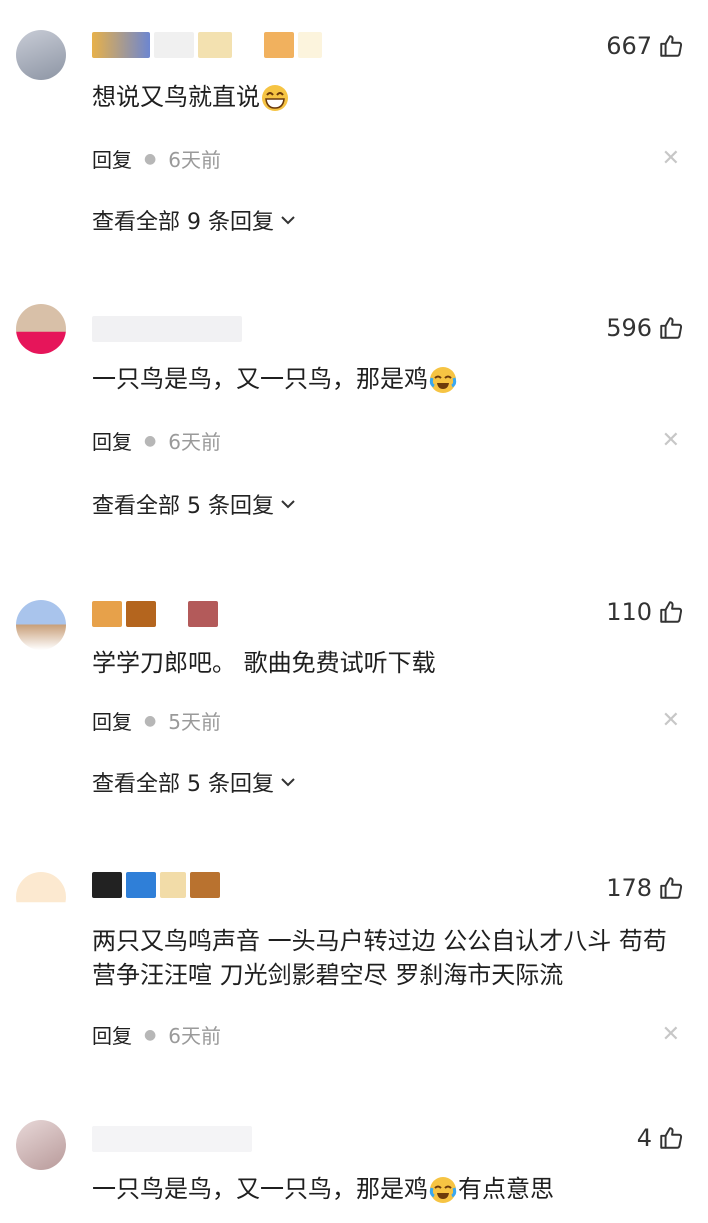  What do you see at coordinates (264, 663) in the screenshot?
I see `comment-text: 学学刀郎吧。 歌曲免费试听下载` at bounding box center [264, 663].